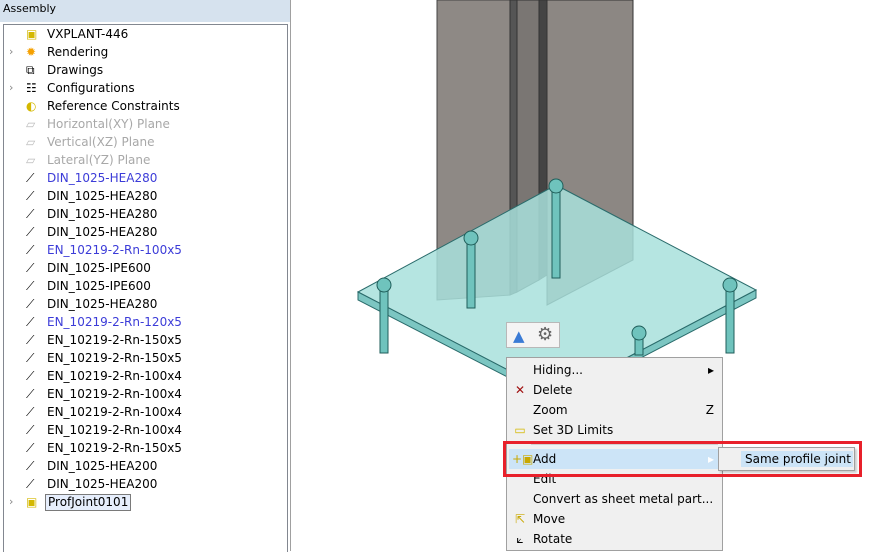  Describe the element at coordinates (614, 459) in the screenshot. I see `menu-item-add: +▣ Add ▸` at that location.